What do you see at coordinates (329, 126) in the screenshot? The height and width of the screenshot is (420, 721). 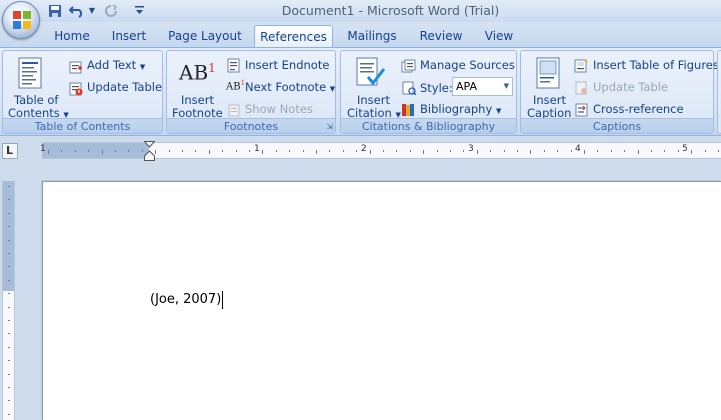 I see `footnote-dialog-launcher-icon: ⇲` at bounding box center [329, 126].